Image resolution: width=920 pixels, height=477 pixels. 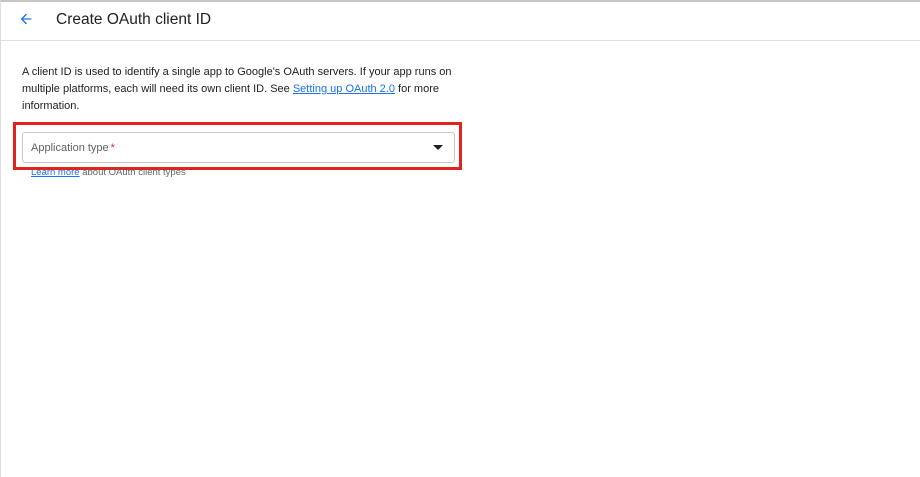 What do you see at coordinates (237, 146) in the screenshot?
I see `highlight-box` at bounding box center [237, 146].